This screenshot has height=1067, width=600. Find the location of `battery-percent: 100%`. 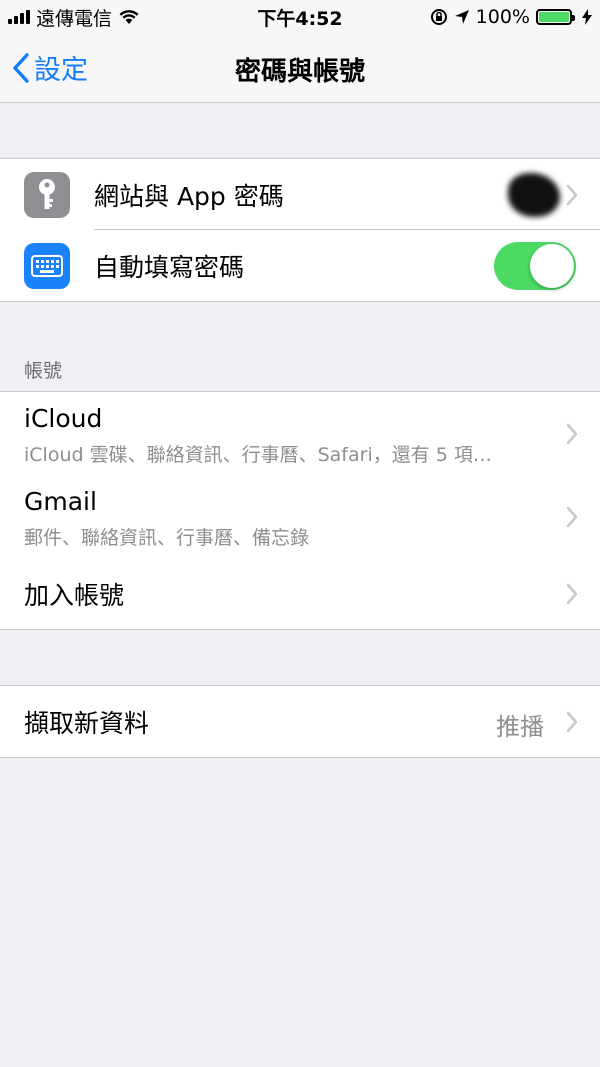

battery-percent: 100% is located at coordinates (502, 17).